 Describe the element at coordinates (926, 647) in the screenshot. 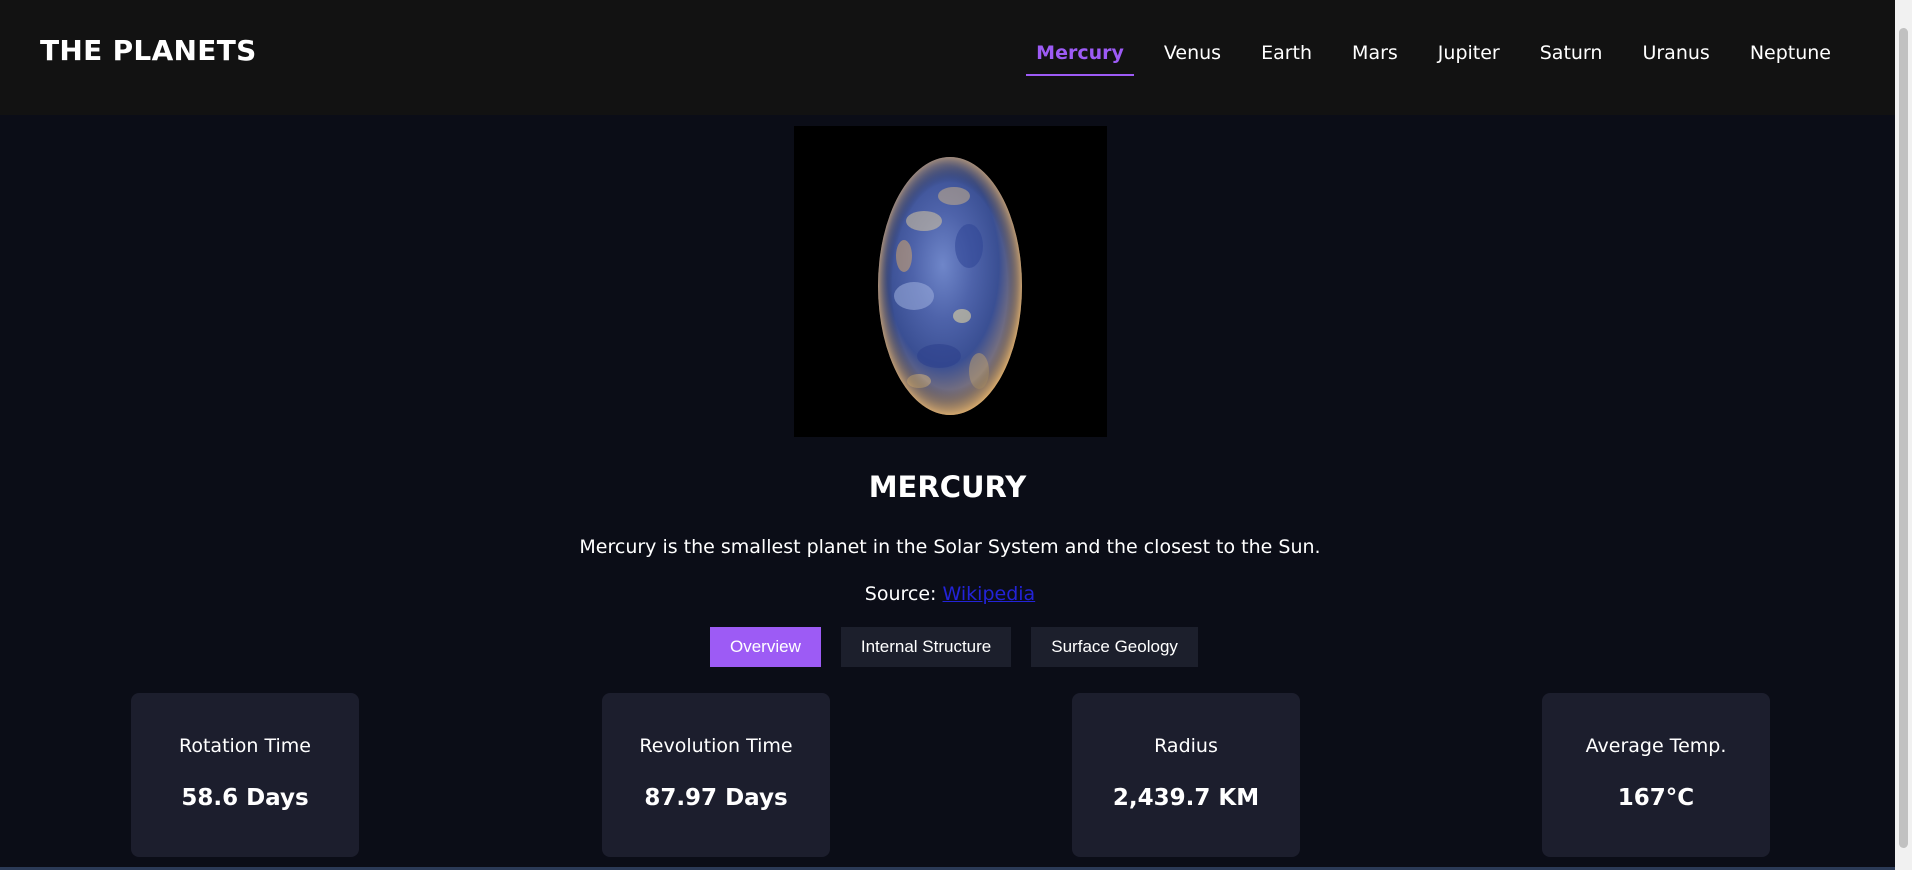

I see `tab-internal-structure: Internal Structure` at that location.